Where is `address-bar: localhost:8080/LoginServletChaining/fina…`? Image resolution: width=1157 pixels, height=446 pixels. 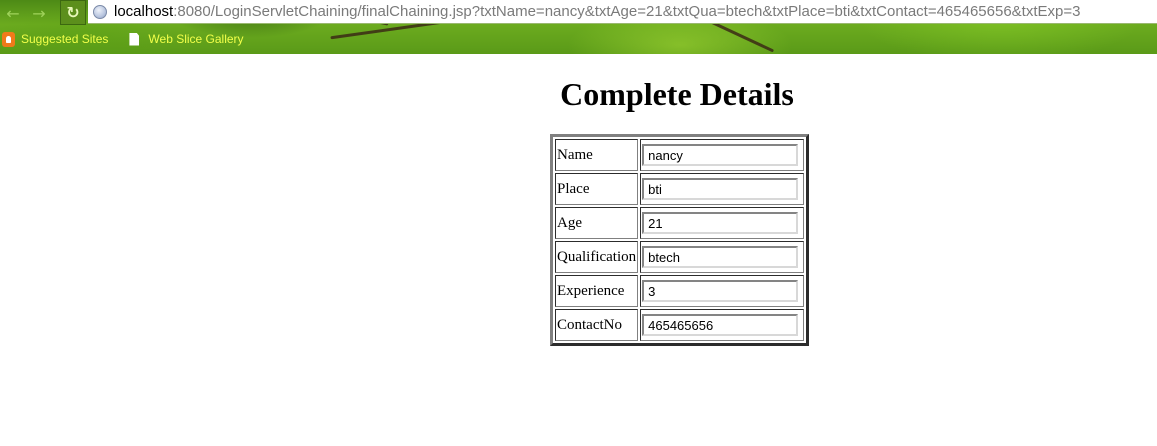
address-bar: localhost:8080/LoginServletChaining/fina… is located at coordinates (622, 12).